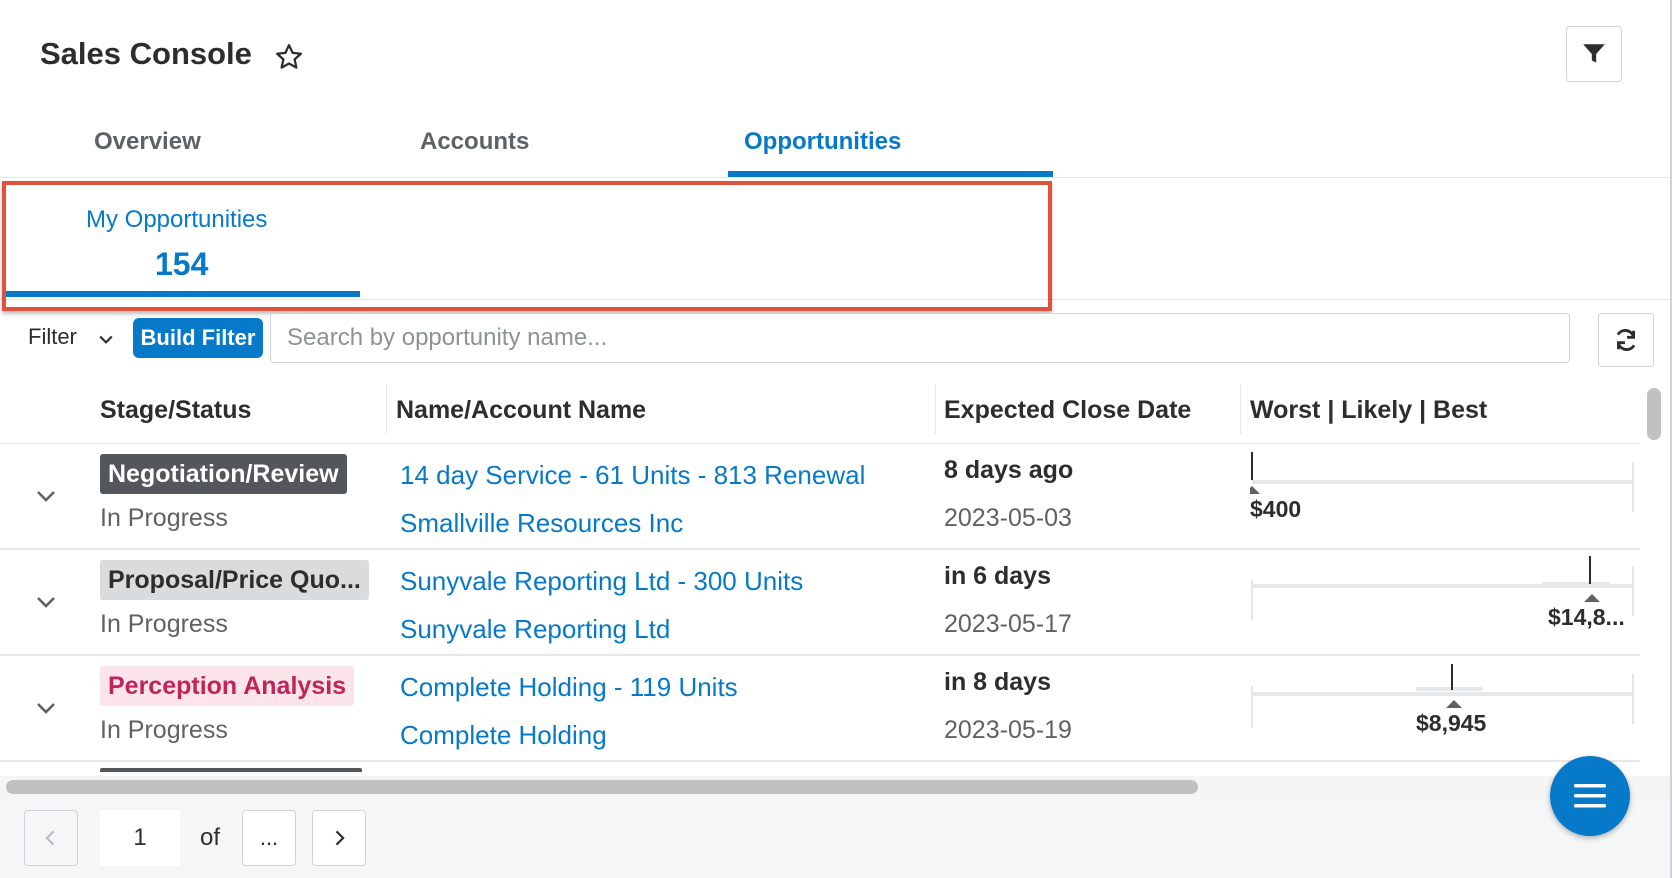  I want to click on column-header-stage-status: Stage/Status, so click(175, 410).